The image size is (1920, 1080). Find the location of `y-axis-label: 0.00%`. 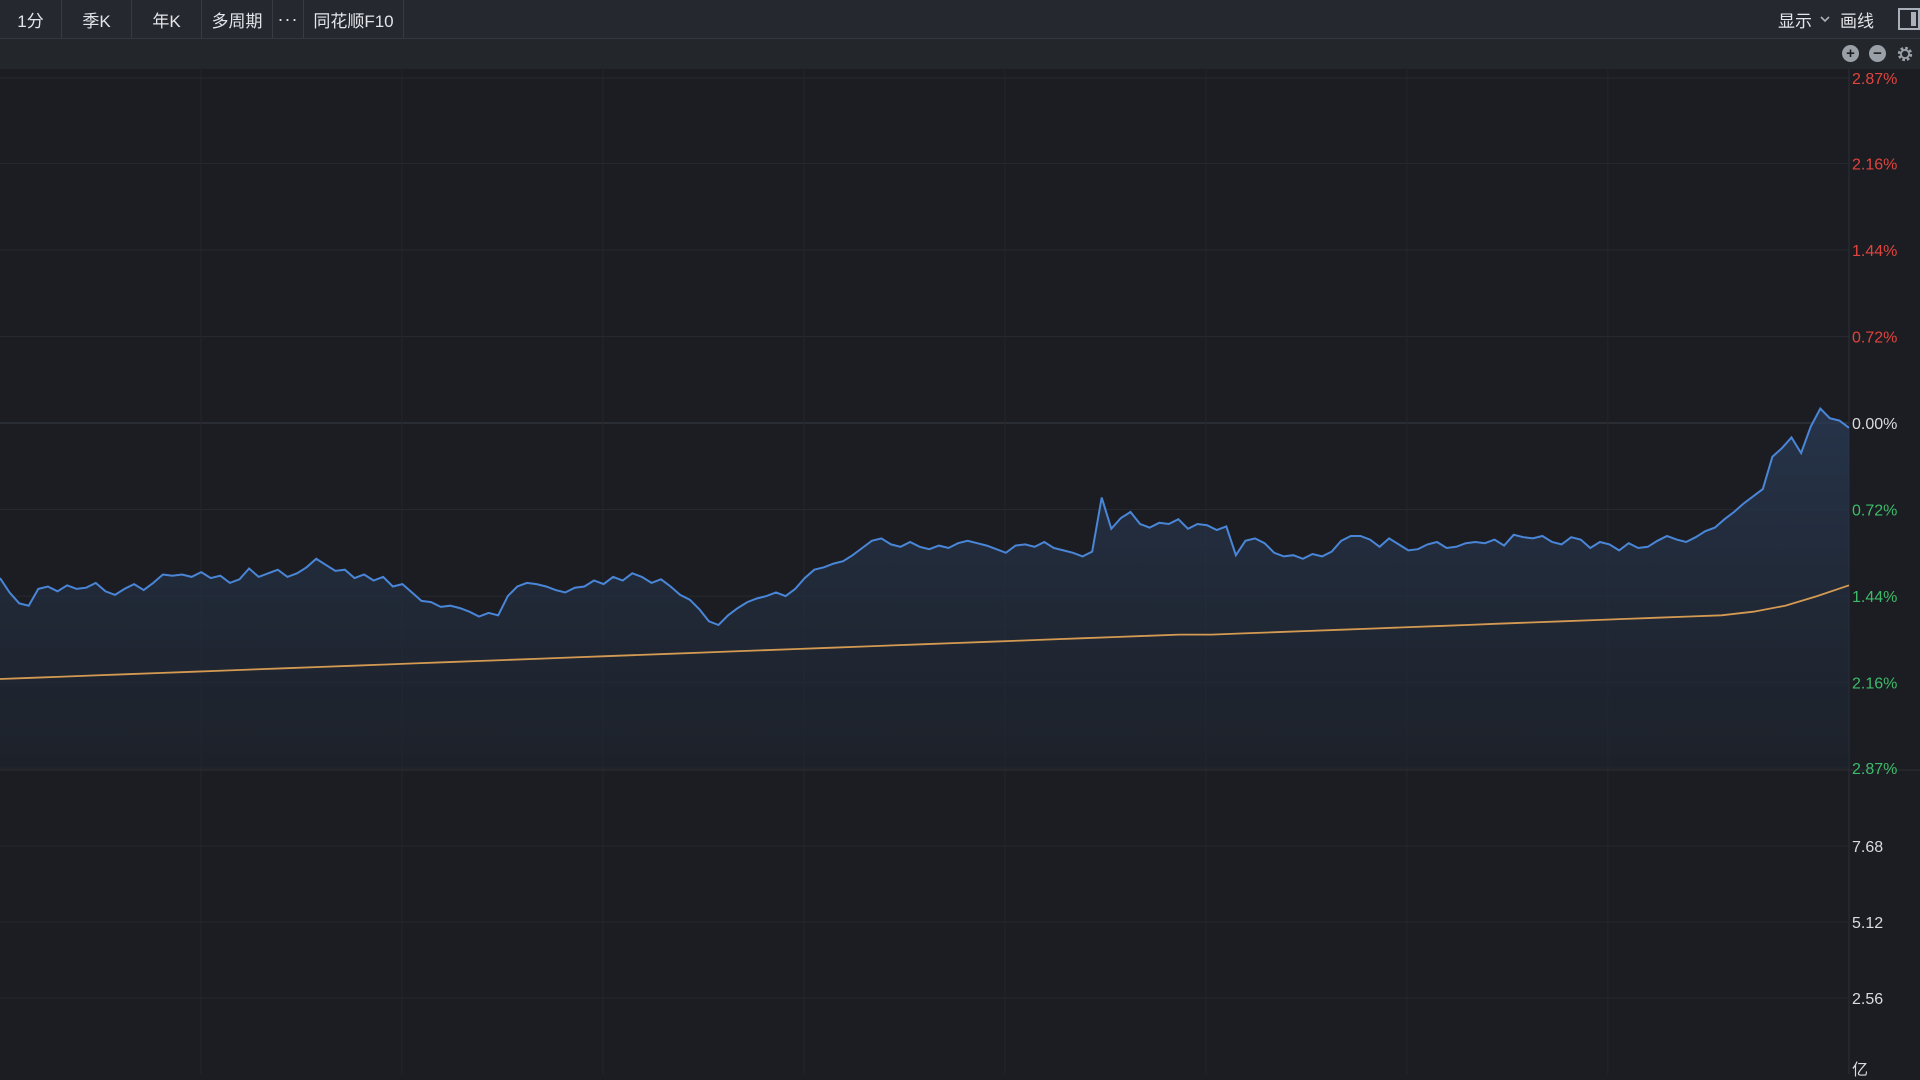

y-axis-label: 0.00% is located at coordinates (1874, 424).